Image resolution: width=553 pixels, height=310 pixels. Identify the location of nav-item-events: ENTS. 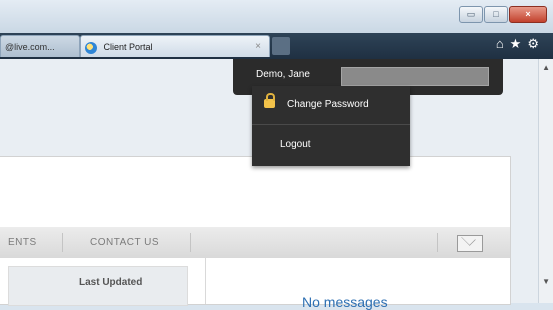
(22, 242).